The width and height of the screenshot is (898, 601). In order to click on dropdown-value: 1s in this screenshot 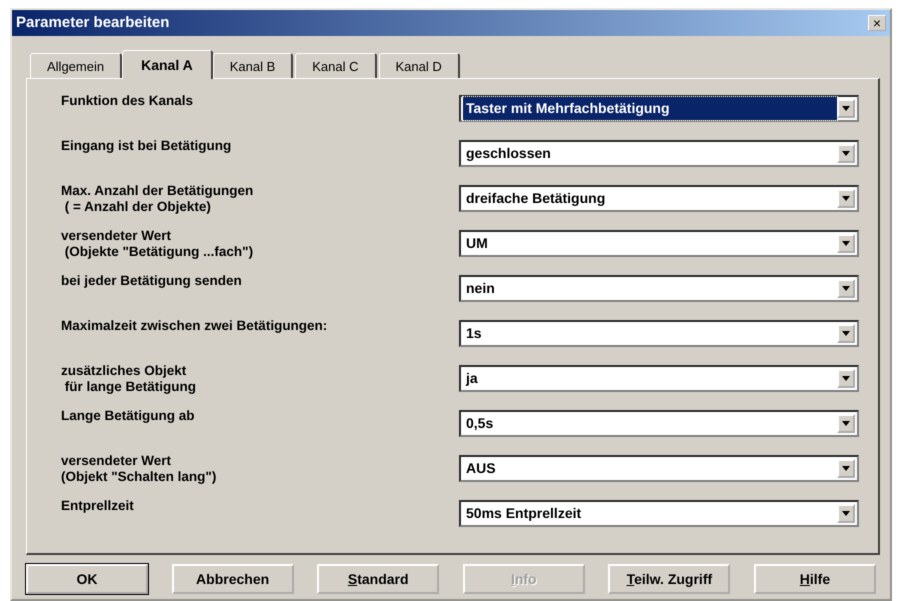, I will do `click(474, 333)`.